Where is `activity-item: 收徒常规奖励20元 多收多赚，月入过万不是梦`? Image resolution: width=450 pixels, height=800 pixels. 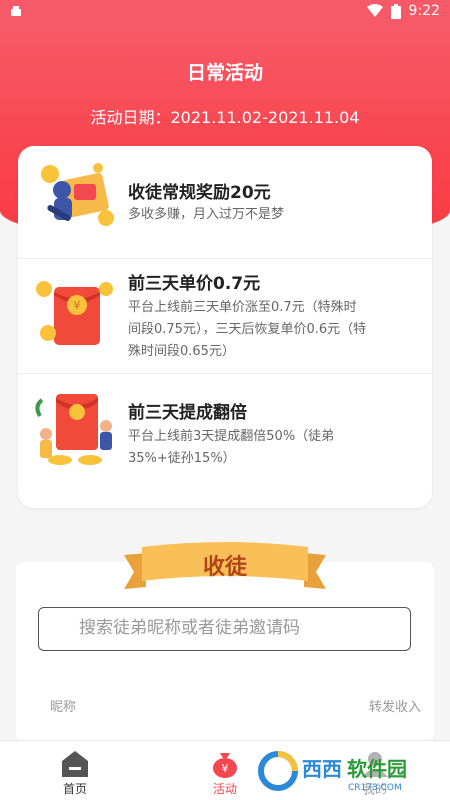
activity-item: 收徒常规奖励20元 多收多赚，月入过万不是梦 is located at coordinates (225, 202).